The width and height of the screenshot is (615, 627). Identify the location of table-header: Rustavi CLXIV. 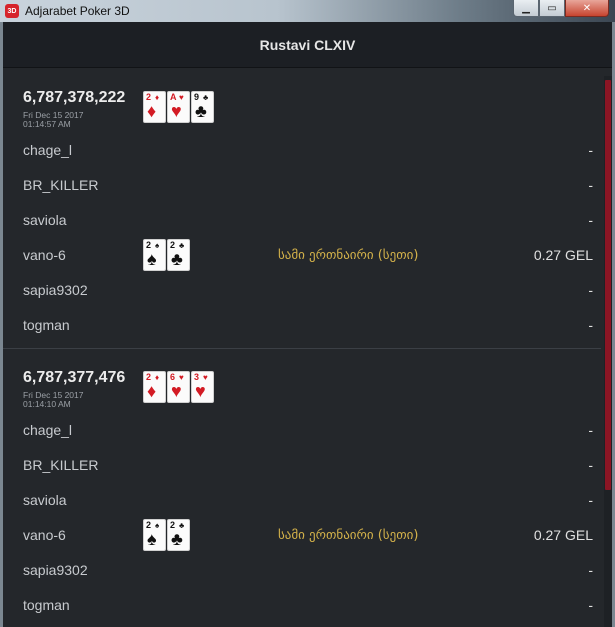
(307, 45).